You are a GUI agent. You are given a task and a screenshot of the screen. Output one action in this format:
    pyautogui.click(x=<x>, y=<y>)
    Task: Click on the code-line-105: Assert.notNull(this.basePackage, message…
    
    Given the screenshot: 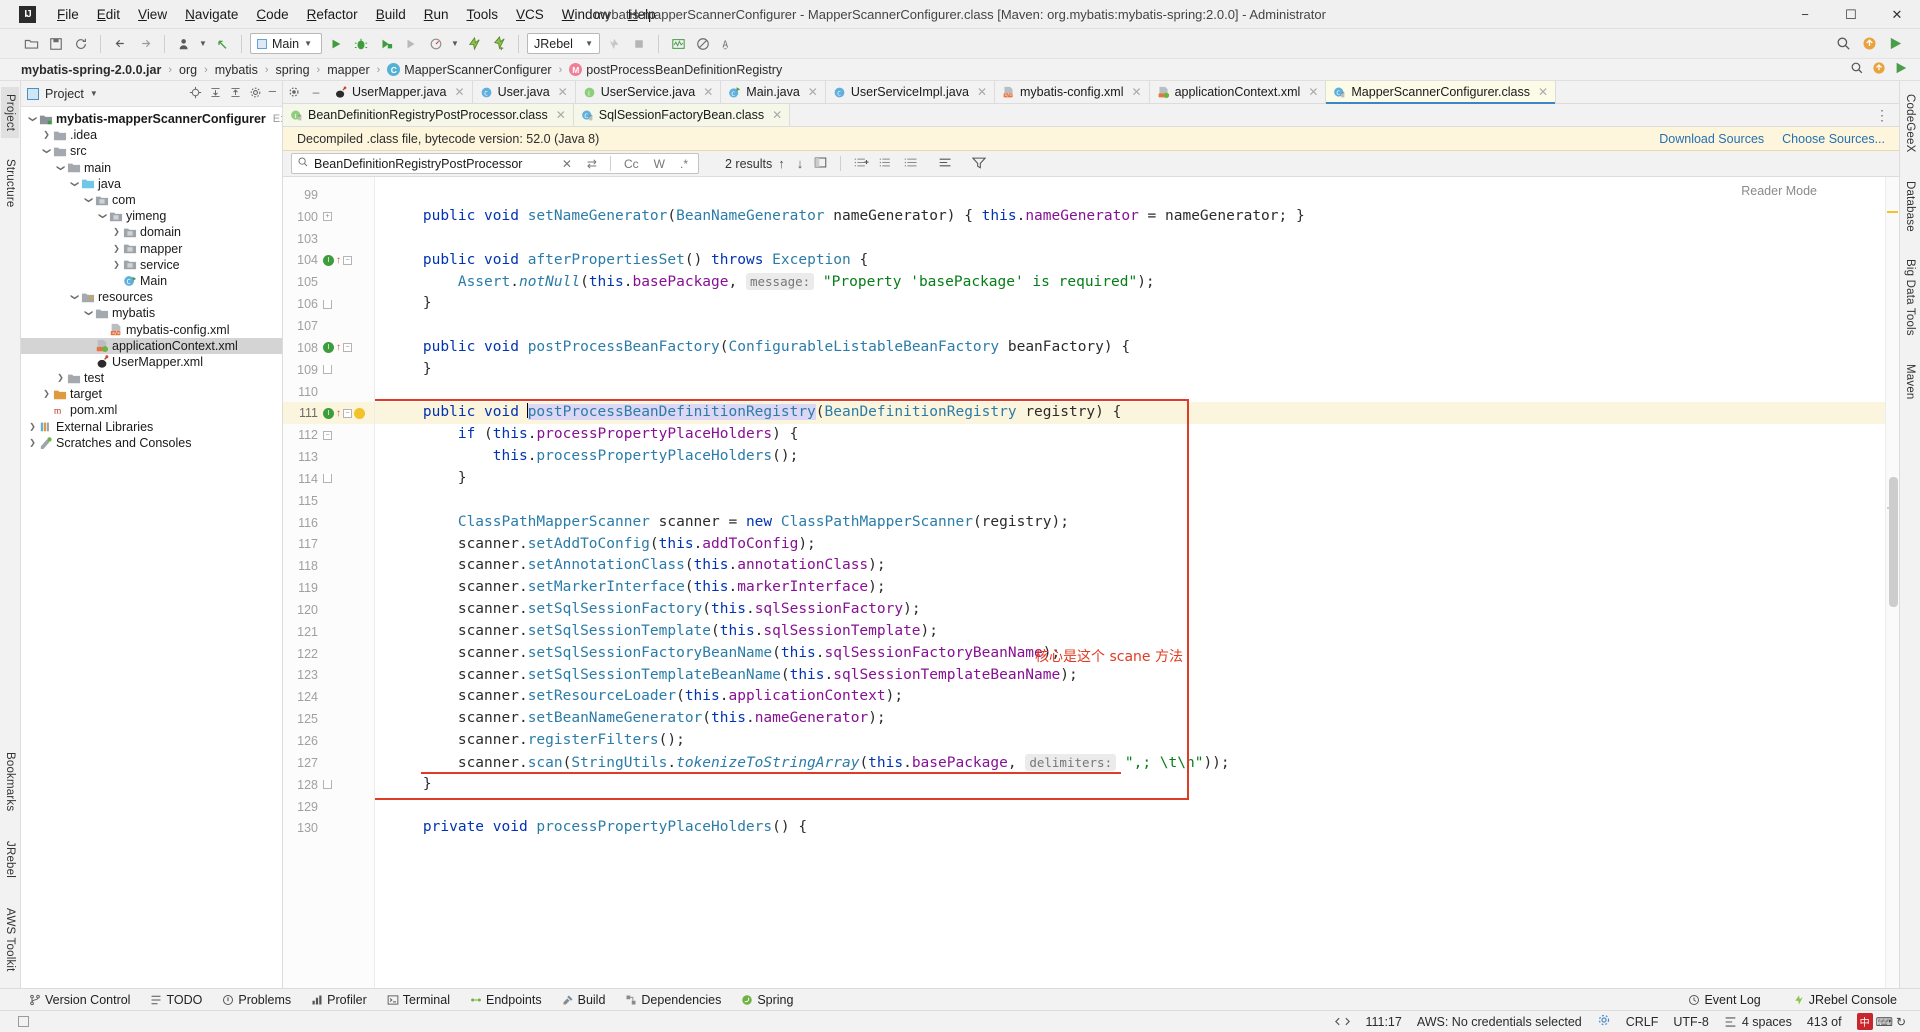 What is the action you would take?
    pyautogui.click(x=1130, y=282)
    